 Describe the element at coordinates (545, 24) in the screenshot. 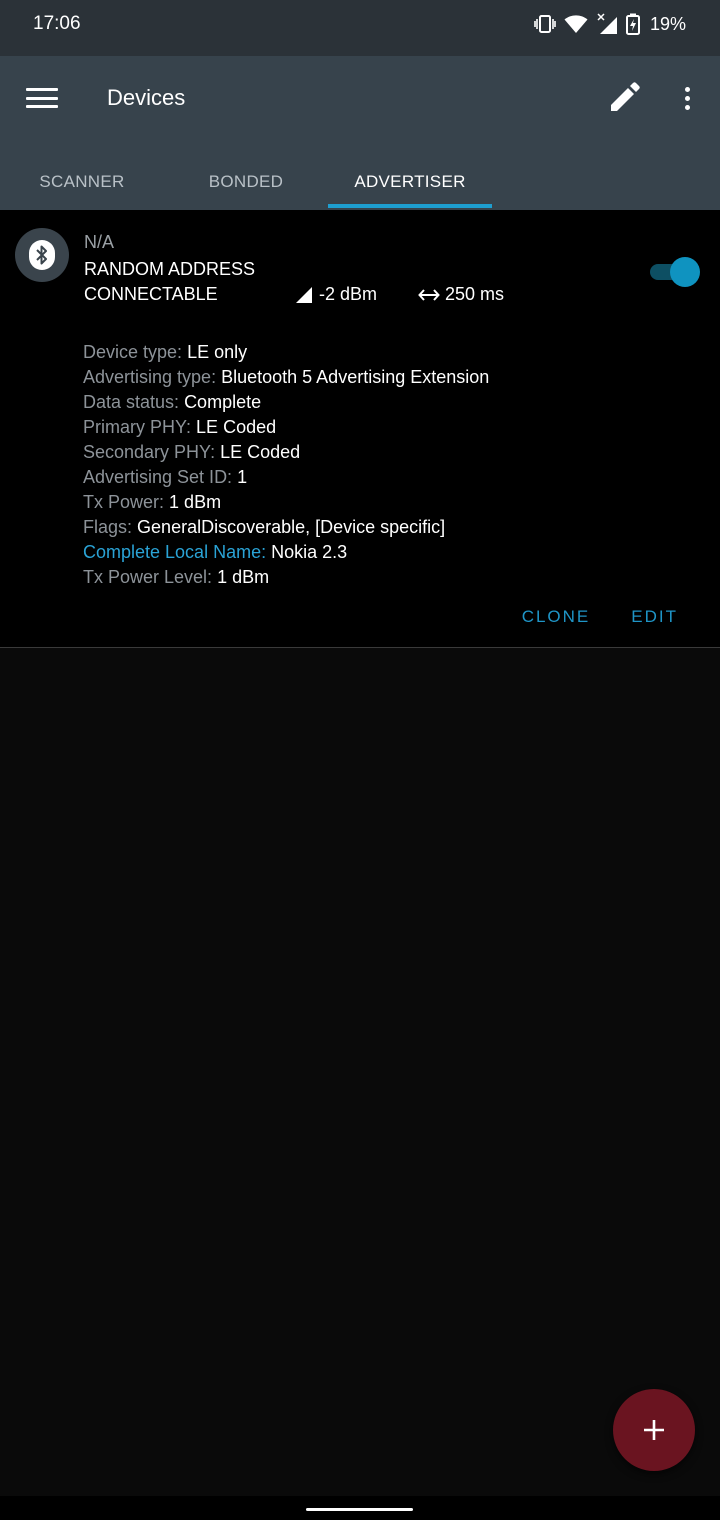

I see `vibrate-icon` at that location.